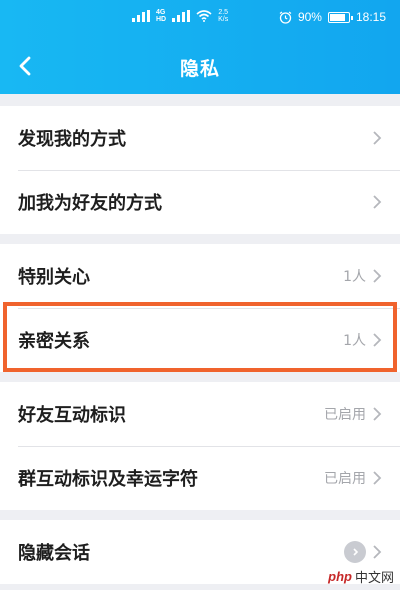 The height and width of the screenshot is (590, 400). What do you see at coordinates (161, 16) in the screenshot?
I see `hd-icon: 4G HD` at bounding box center [161, 16].